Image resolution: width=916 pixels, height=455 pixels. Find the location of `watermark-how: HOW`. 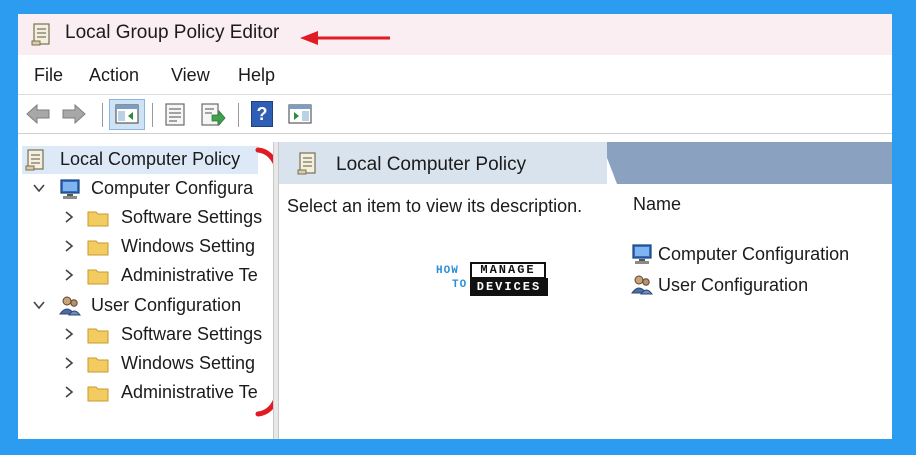

watermark-how: HOW is located at coordinates (447, 271).